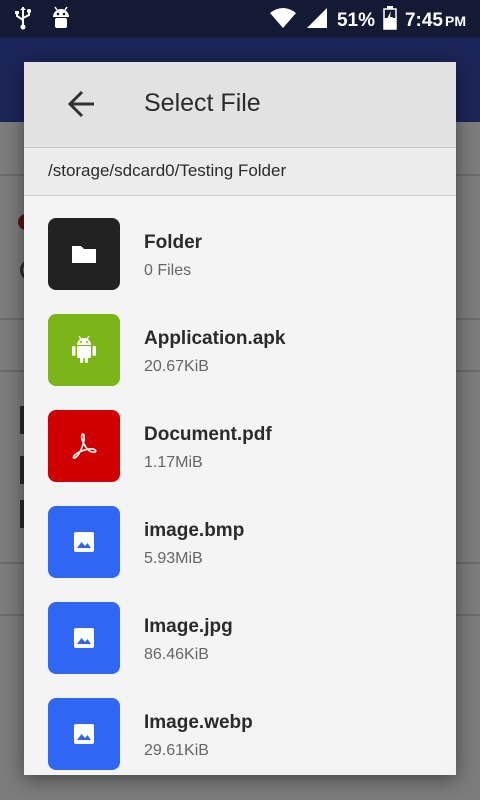  I want to click on clock-time: 7:45, so click(423, 20).